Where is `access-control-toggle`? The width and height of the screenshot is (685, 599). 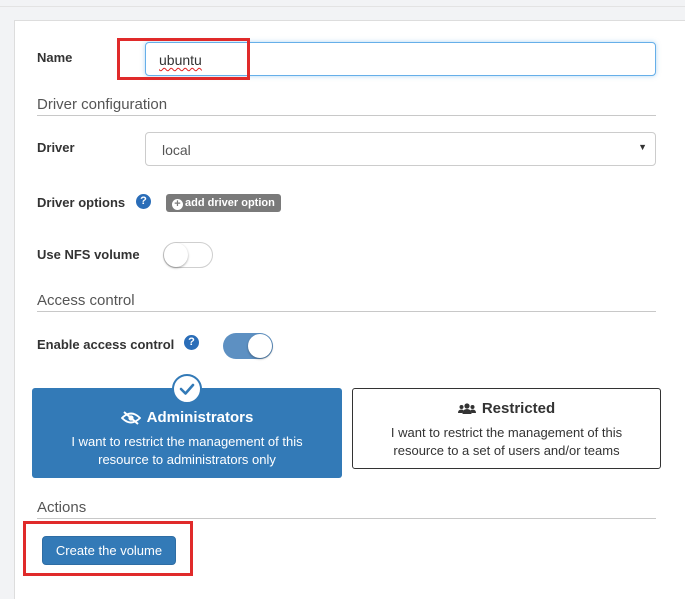 access-control-toggle is located at coordinates (248, 346).